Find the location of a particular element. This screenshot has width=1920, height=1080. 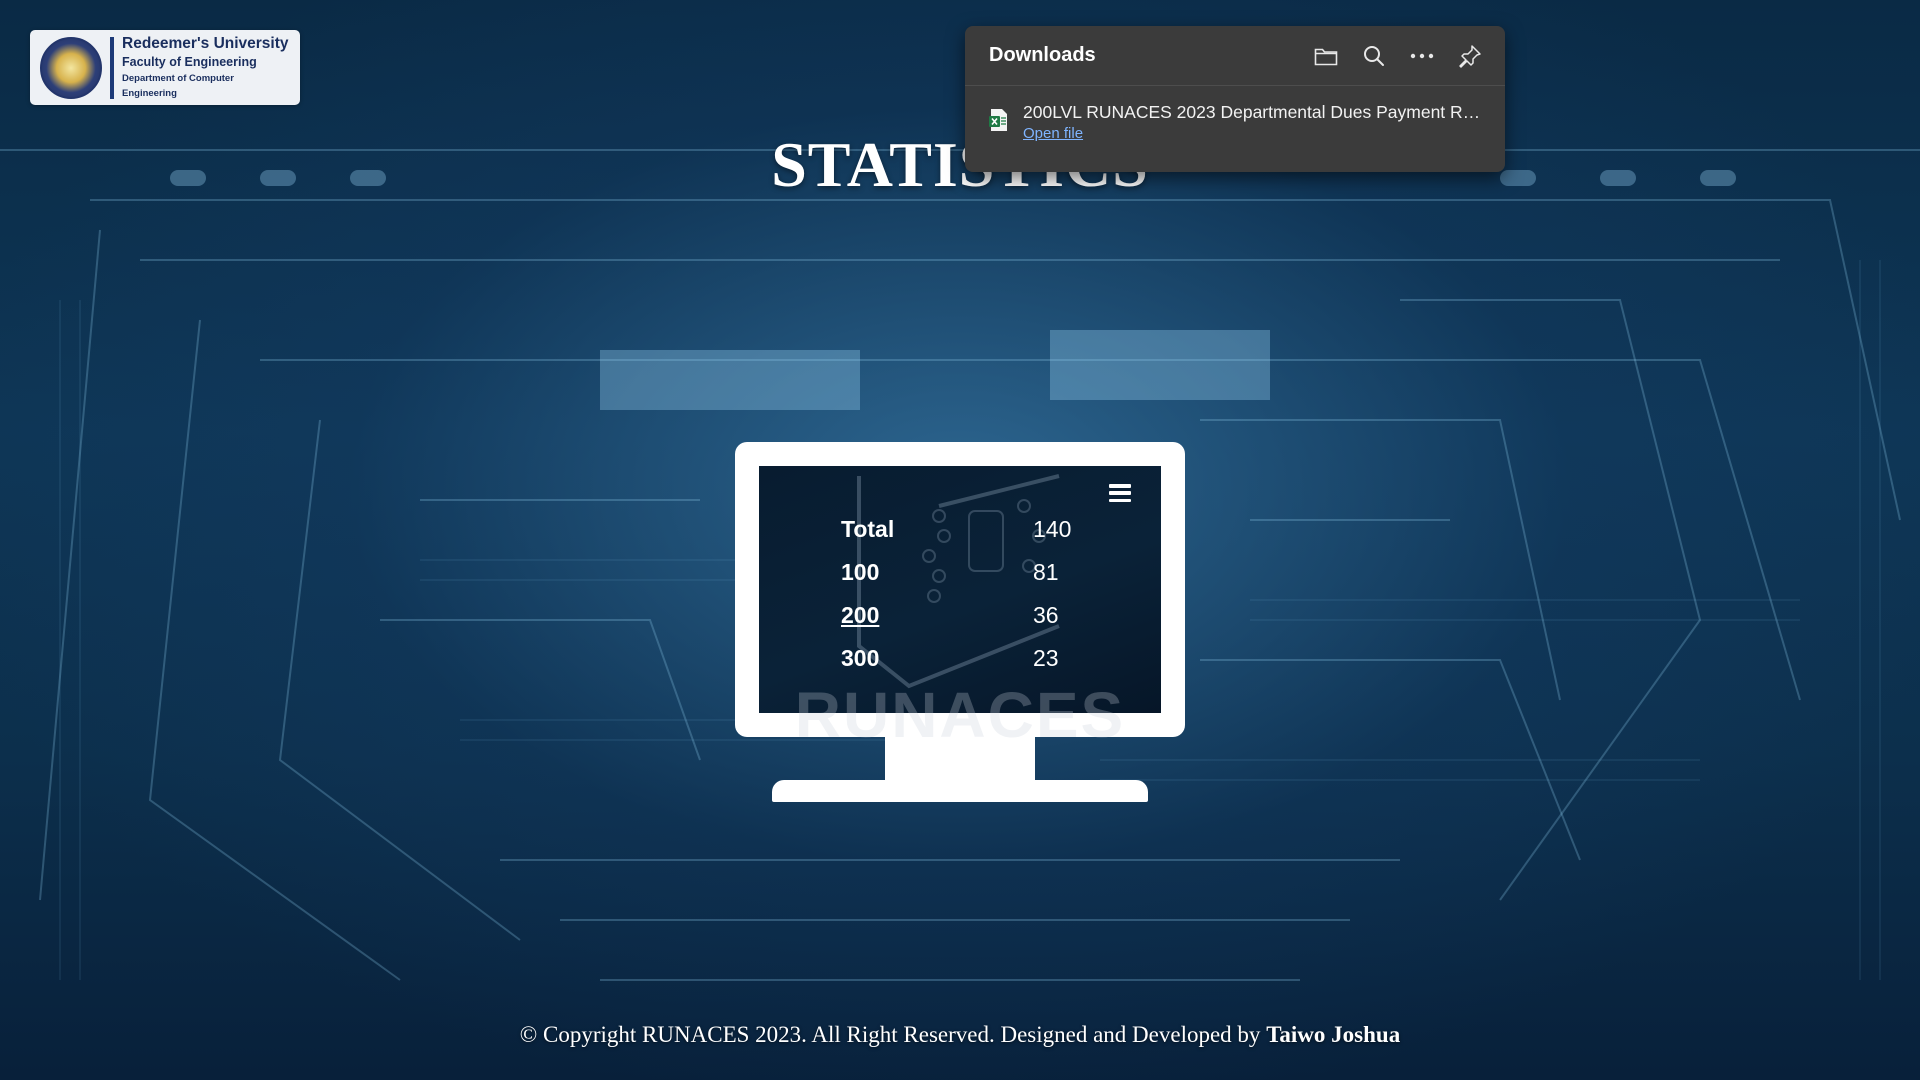

open-file-link: Open file is located at coordinates (1053, 134).